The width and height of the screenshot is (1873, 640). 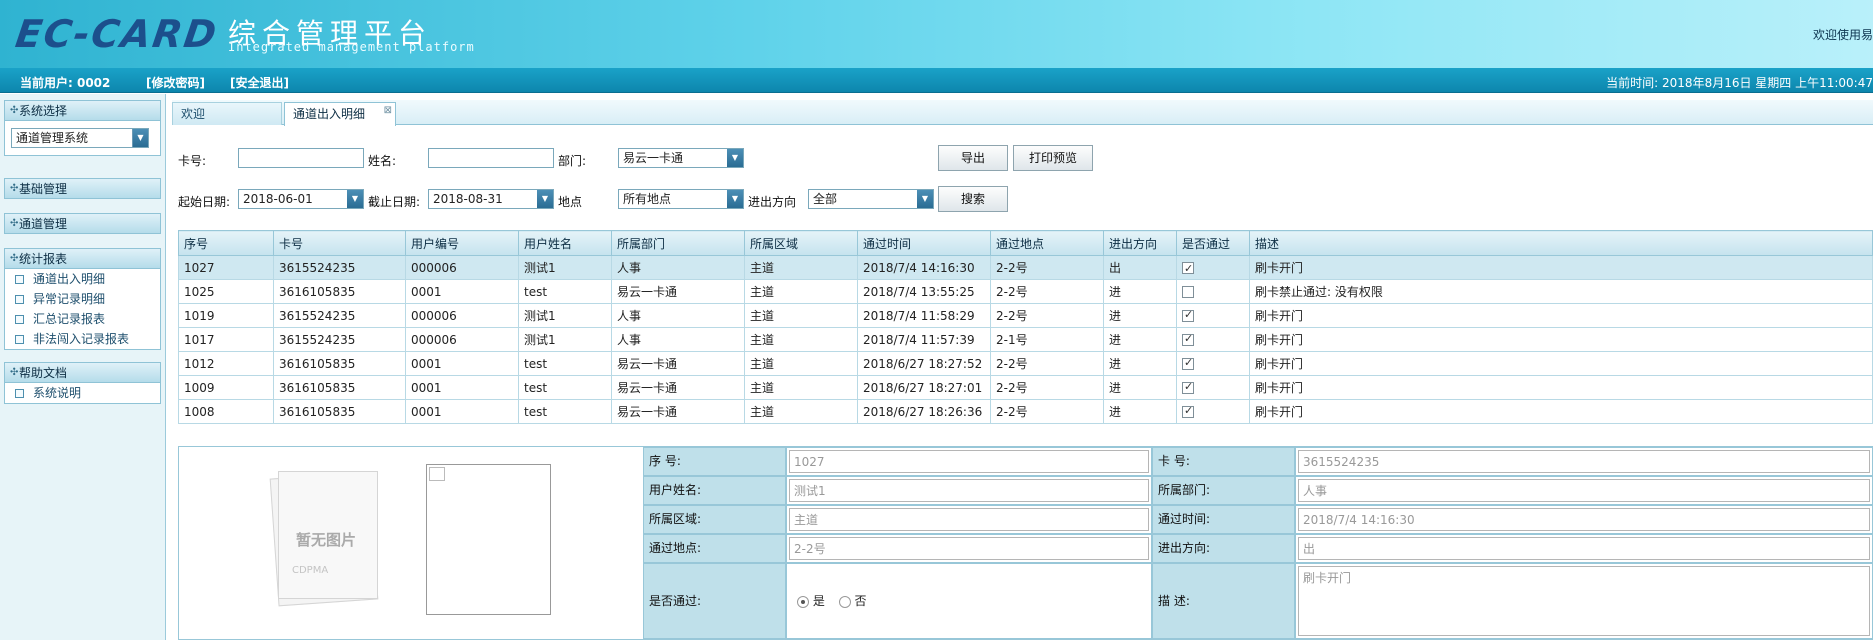 I want to click on start-date-label: 起始日期:, so click(x=204, y=202).